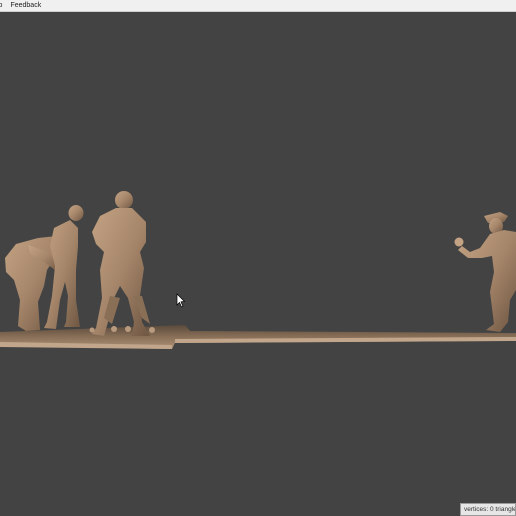  What do you see at coordinates (258, 6) in the screenshot?
I see `menu-bar: lp Feedback` at bounding box center [258, 6].